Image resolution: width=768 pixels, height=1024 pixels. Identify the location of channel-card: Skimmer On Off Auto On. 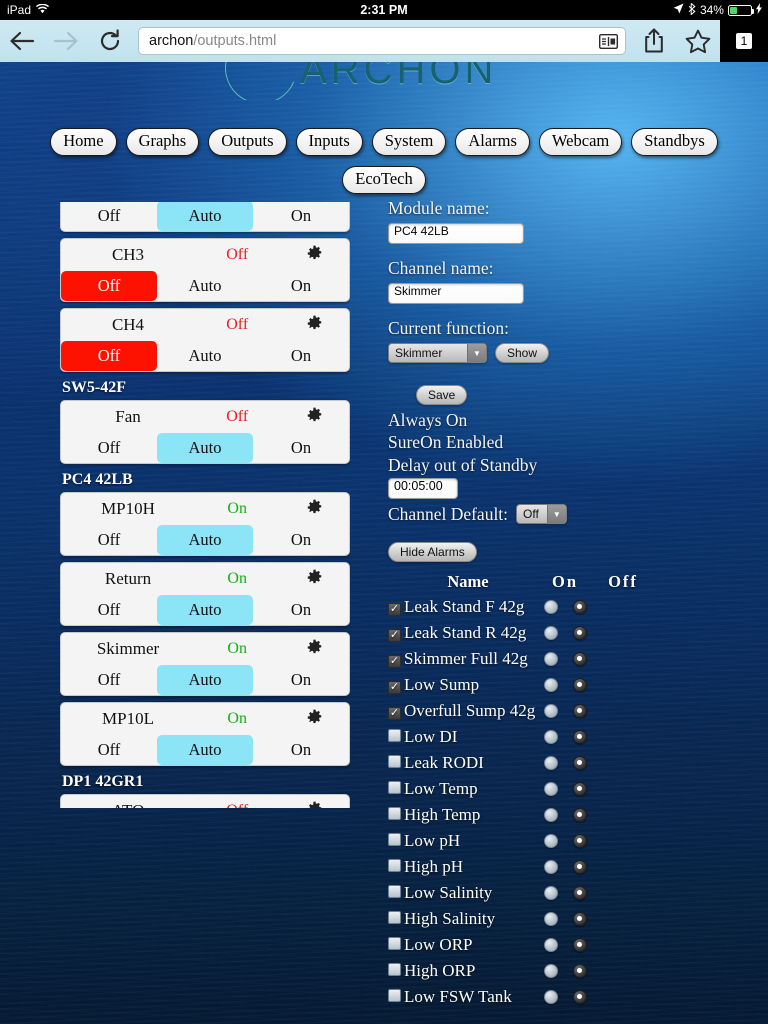
(205, 664).